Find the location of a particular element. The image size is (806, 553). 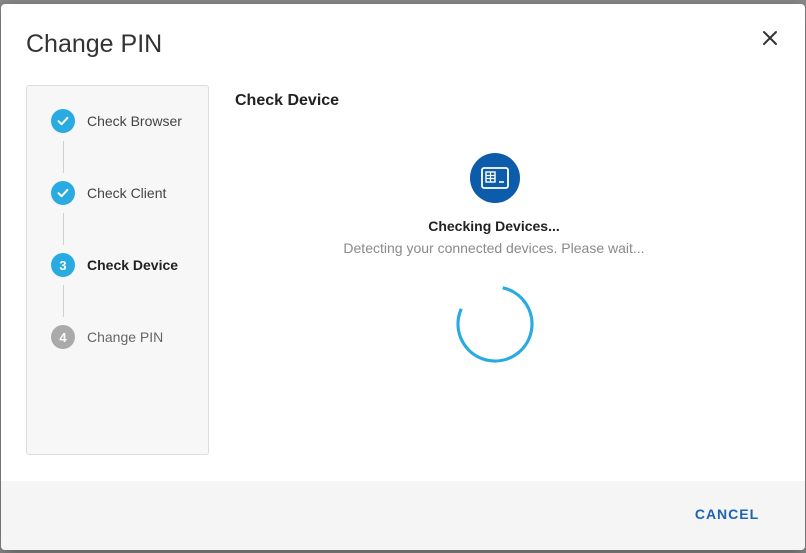

dialog-title: Change PIN is located at coordinates (94, 44).